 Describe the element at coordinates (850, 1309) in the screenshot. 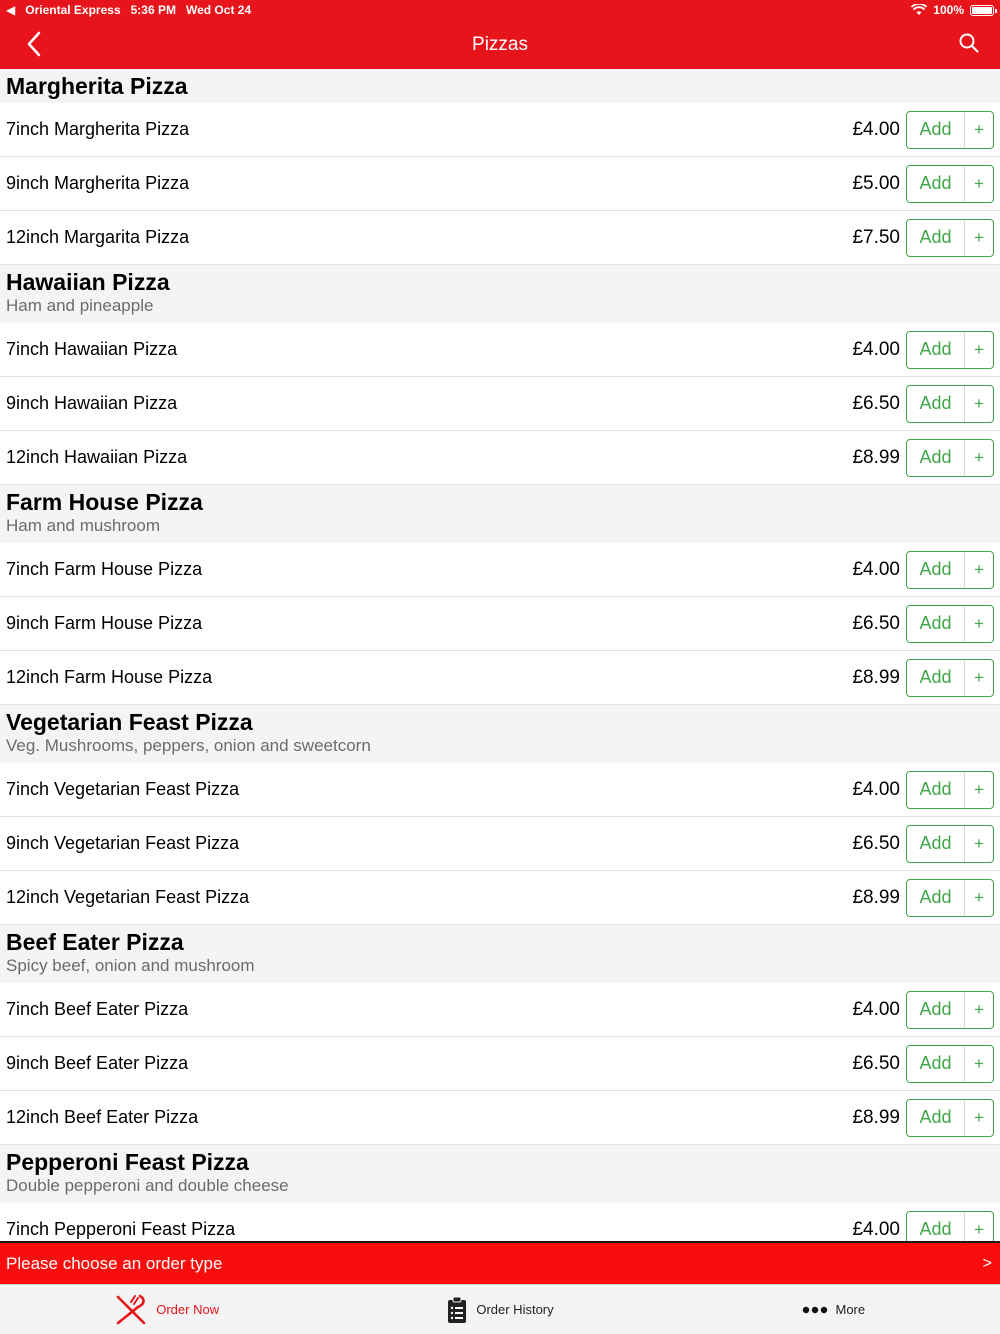

I see `tab-label: More` at that location.